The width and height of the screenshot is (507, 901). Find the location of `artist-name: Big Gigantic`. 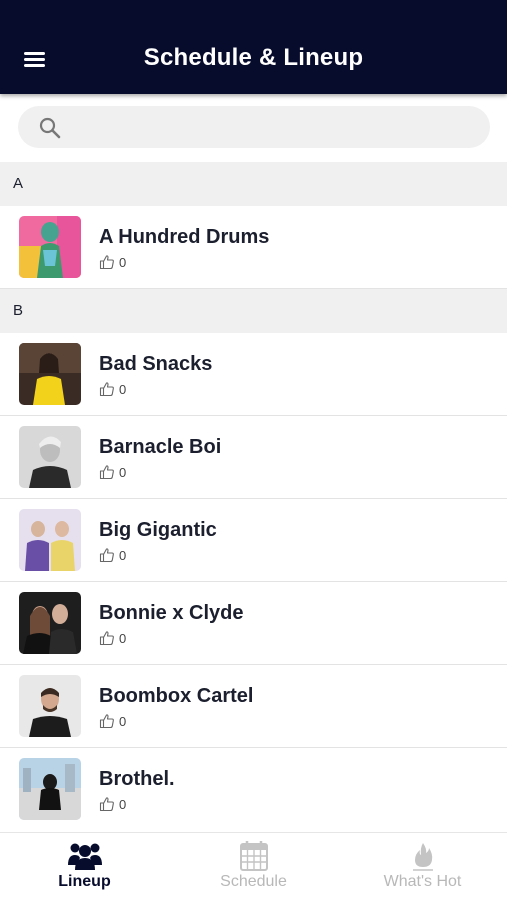

artist-name: Big Gigantic is located at coordinates (158, 530).